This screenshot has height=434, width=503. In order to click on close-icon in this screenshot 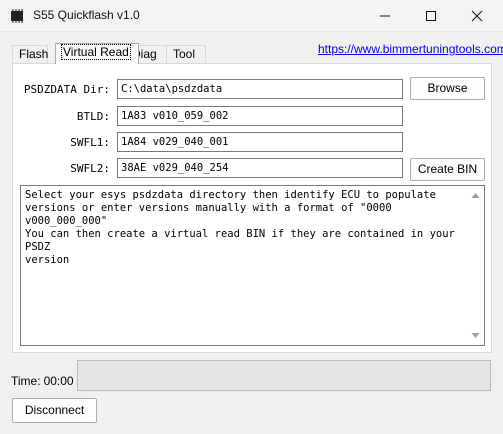, I will do `click(477, 16)`.